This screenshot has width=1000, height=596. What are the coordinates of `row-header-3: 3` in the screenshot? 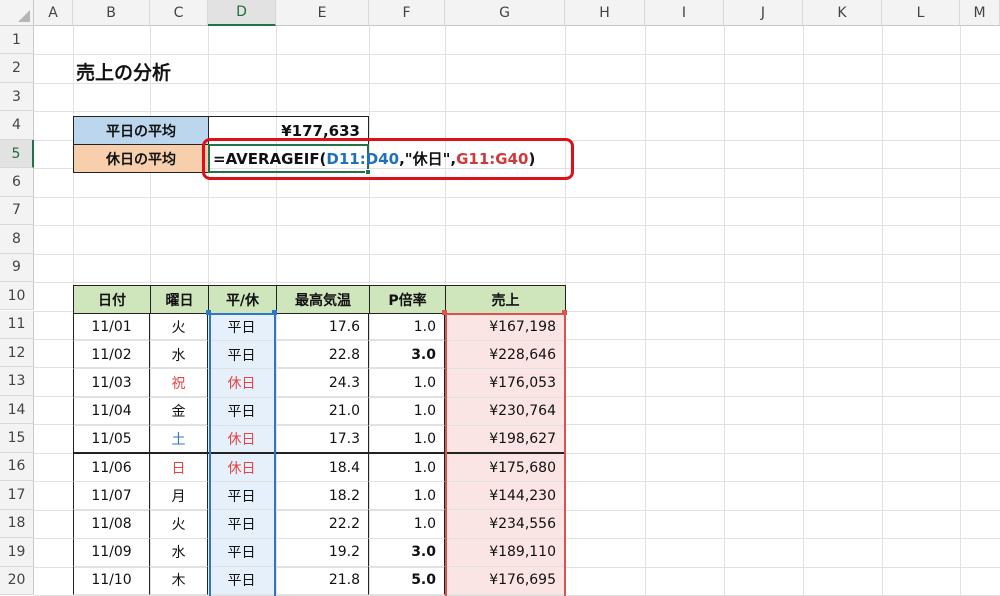 It's located at (17, 97).